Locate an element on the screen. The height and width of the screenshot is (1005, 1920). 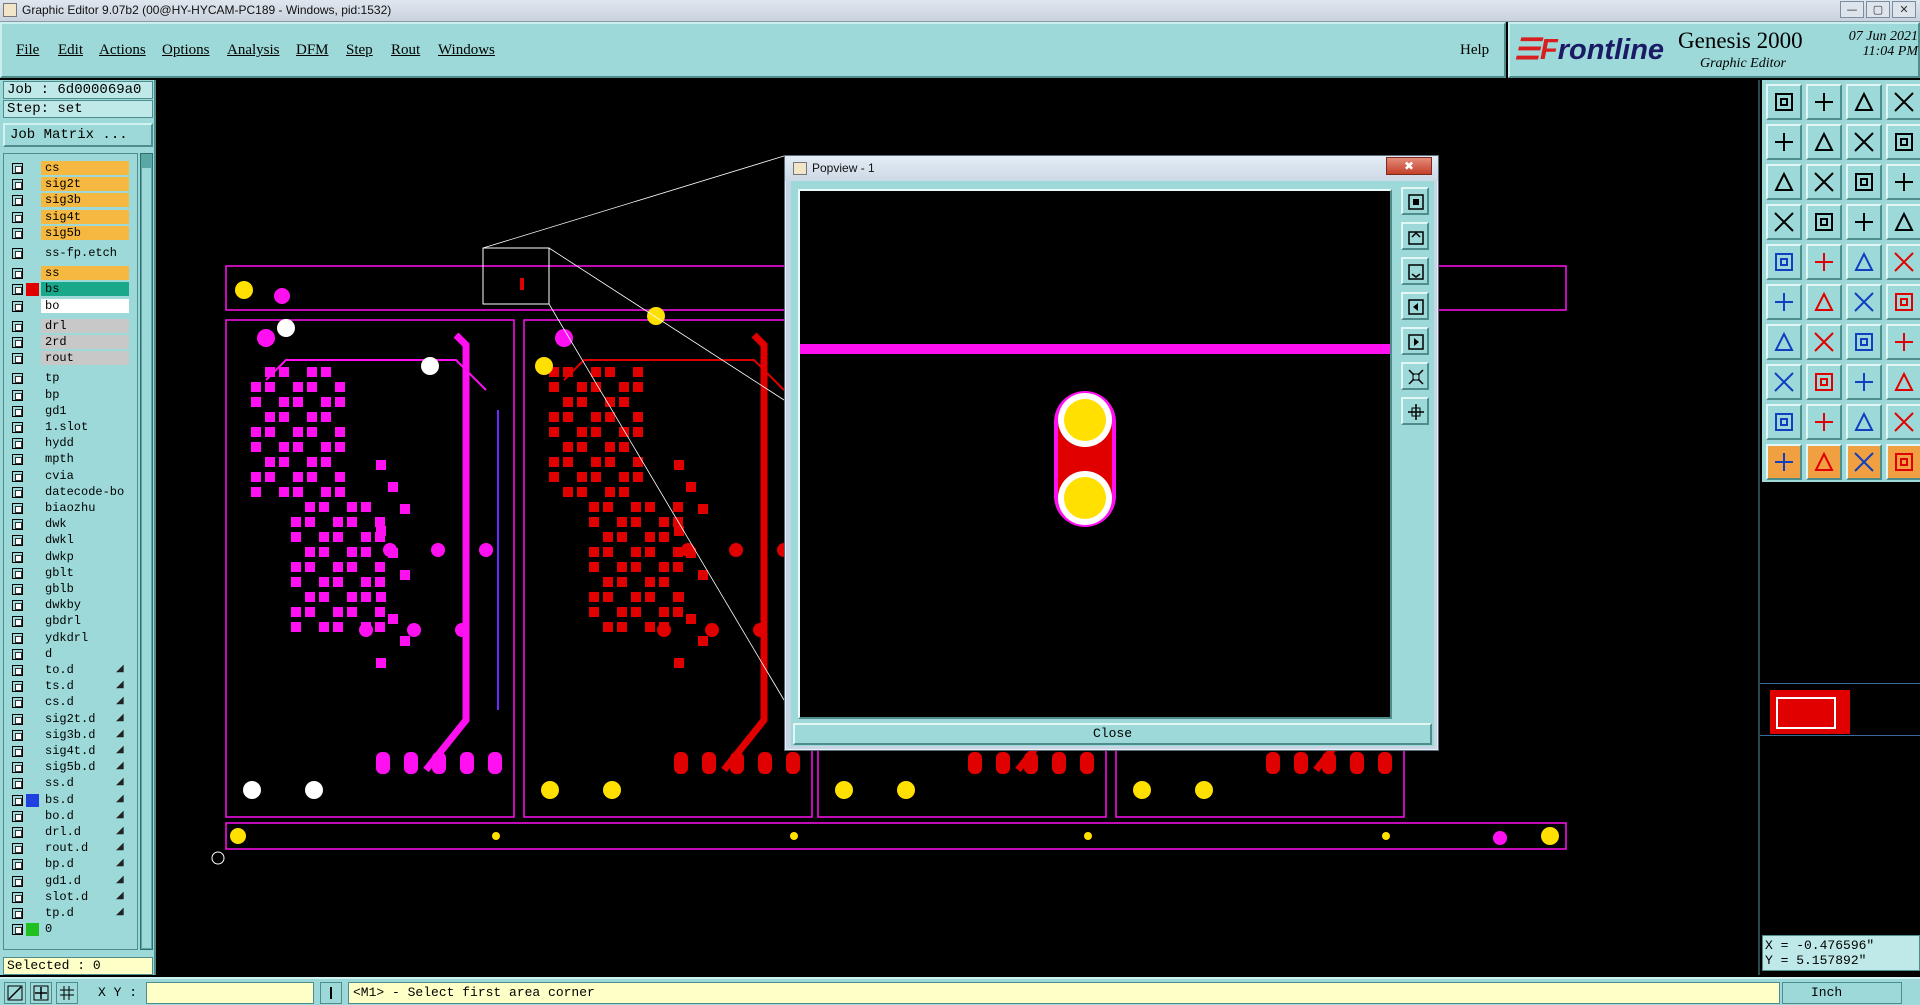
layer-row: gblb is located at coordinates (70, 589).